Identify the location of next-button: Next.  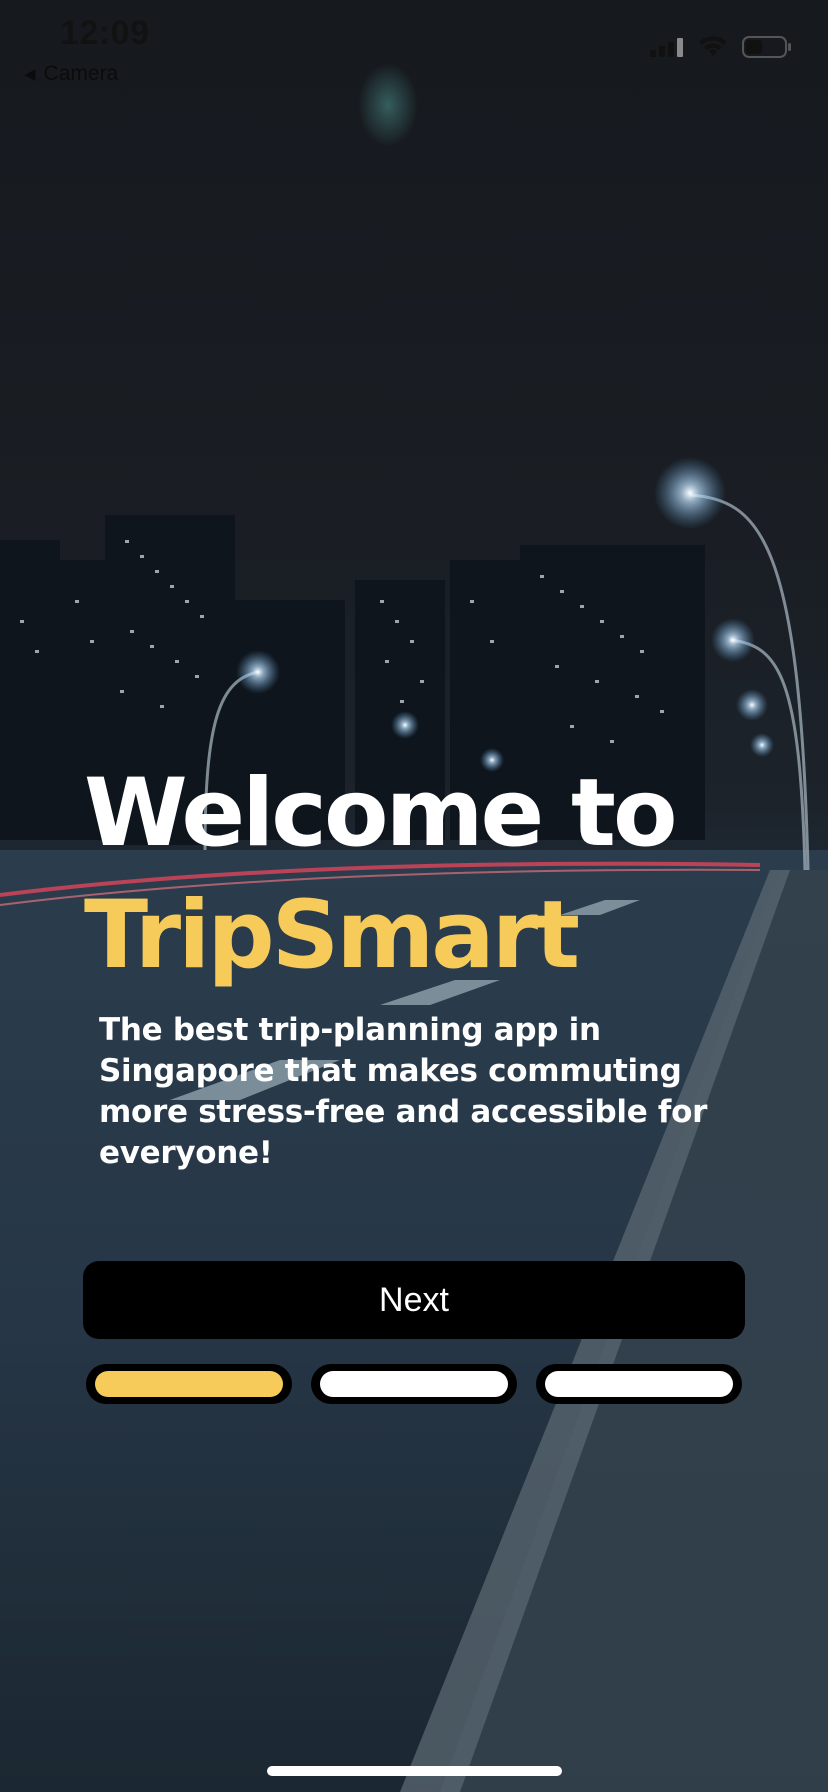
(414, 1300).